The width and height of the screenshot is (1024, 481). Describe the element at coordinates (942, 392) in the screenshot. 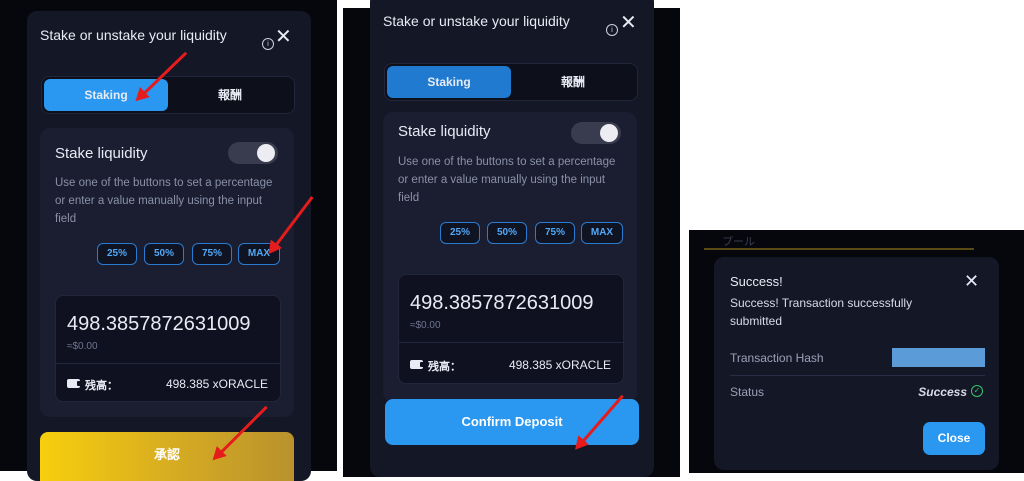

I see `status-value: Success` at that location.